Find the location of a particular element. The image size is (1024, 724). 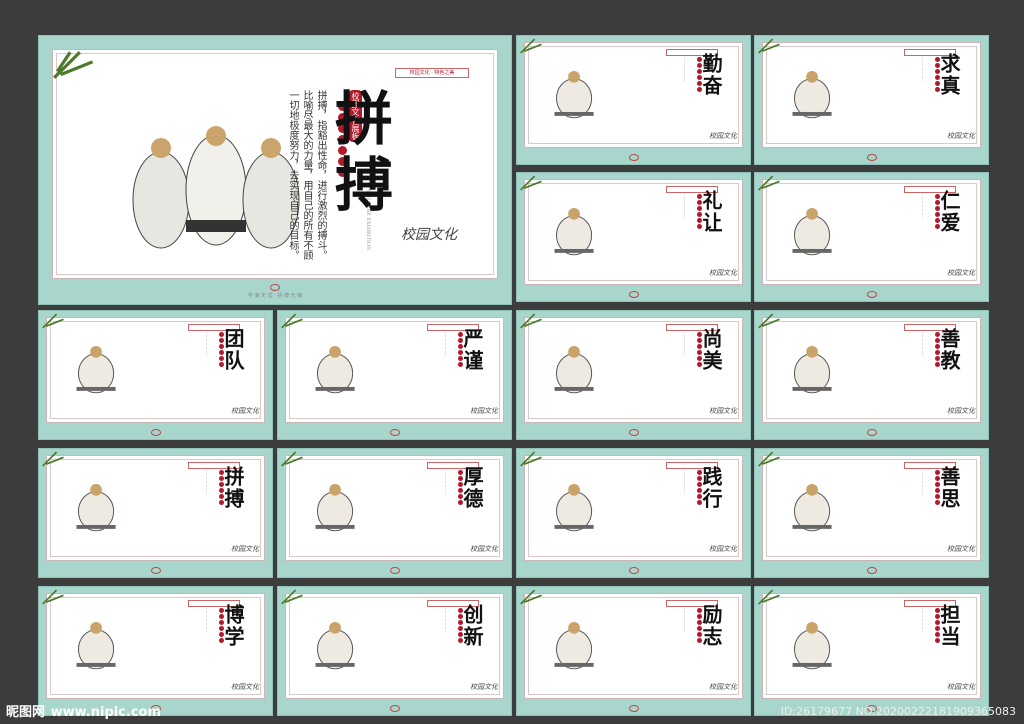

poster-title: 厚德 is located at coordinates (472, 488).